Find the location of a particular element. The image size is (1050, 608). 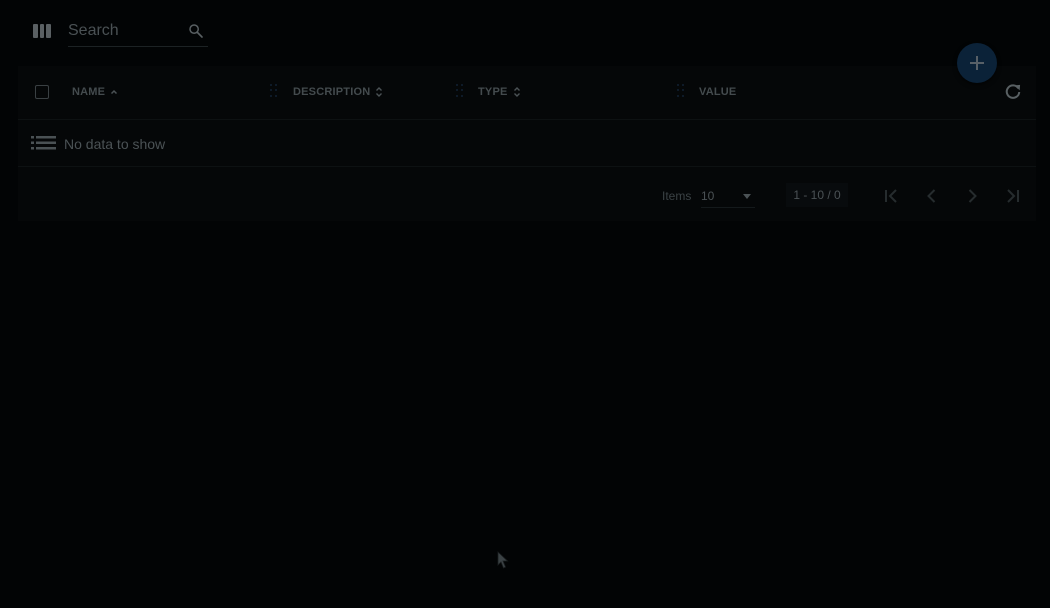

search-input is located at coordinates (123, 31).